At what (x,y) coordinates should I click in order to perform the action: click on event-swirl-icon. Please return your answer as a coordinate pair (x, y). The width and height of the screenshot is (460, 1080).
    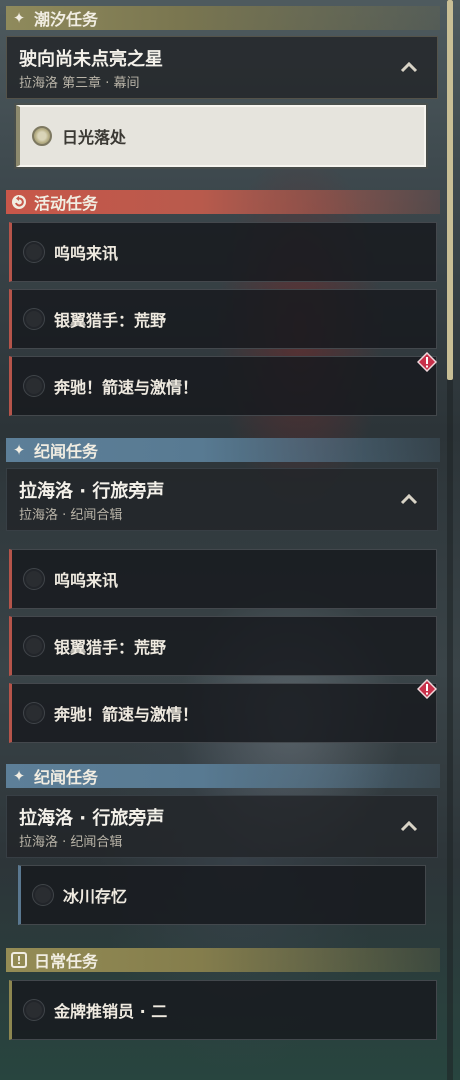
    Looking at the image, I should click on (19, 202).